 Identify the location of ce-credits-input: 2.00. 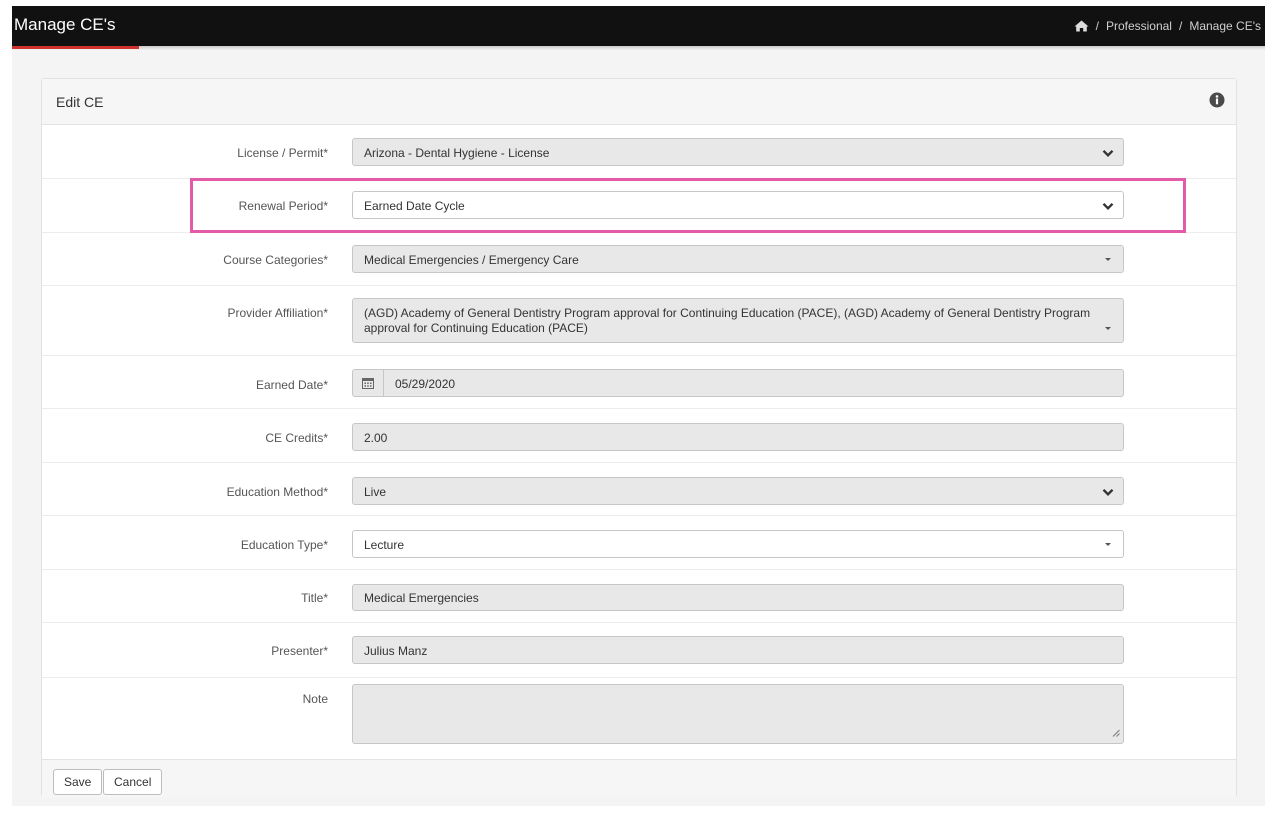
(738, 437).